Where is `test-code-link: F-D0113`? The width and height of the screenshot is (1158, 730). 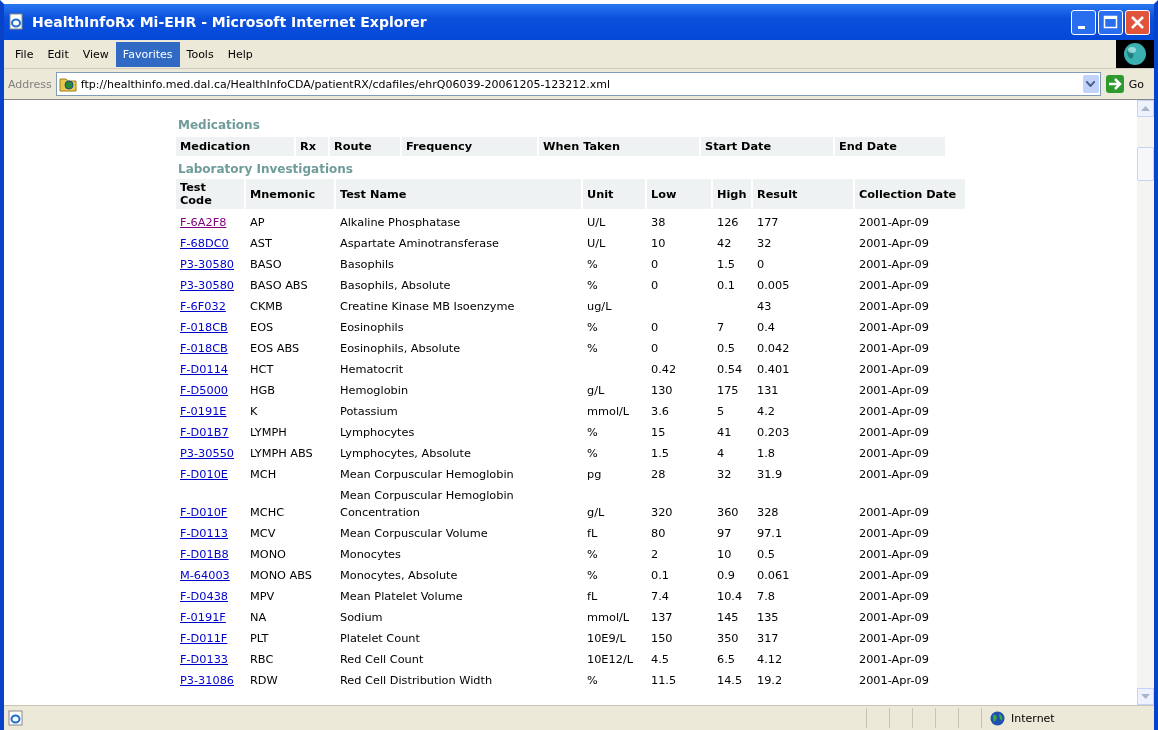
test-code-link: F-D0113 is located at coordinates (204, 533).